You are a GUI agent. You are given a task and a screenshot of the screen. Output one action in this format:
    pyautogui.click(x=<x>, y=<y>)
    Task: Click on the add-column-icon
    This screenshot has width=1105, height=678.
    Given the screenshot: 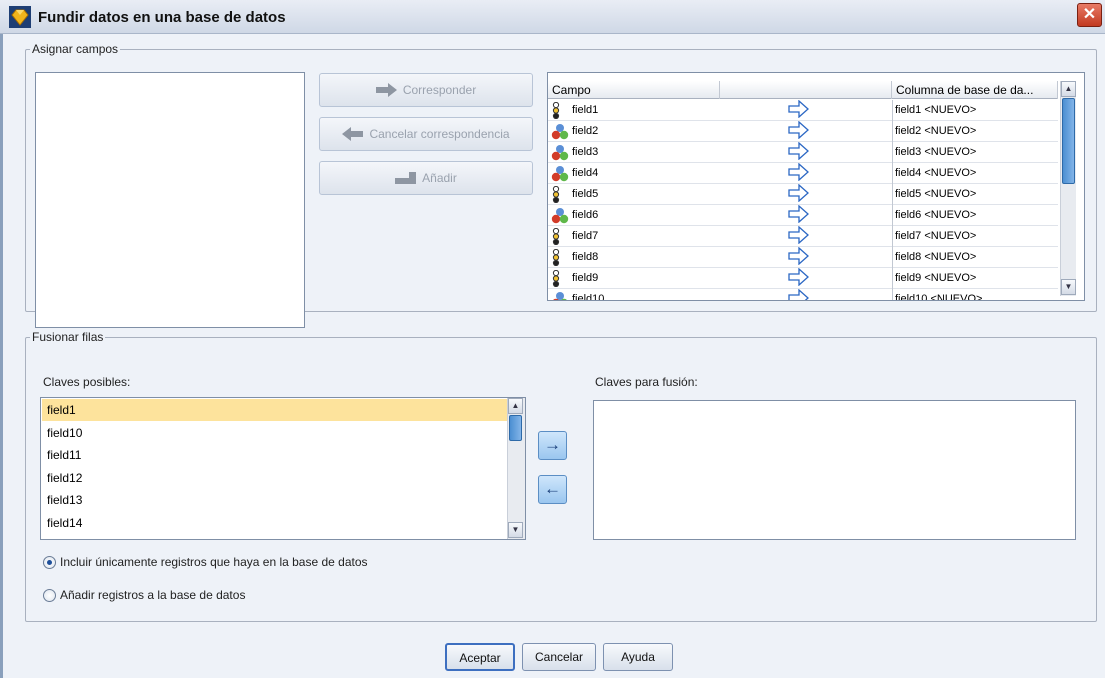 What is the action you would take?
    pyautogui.click(x=406, y=178)
    